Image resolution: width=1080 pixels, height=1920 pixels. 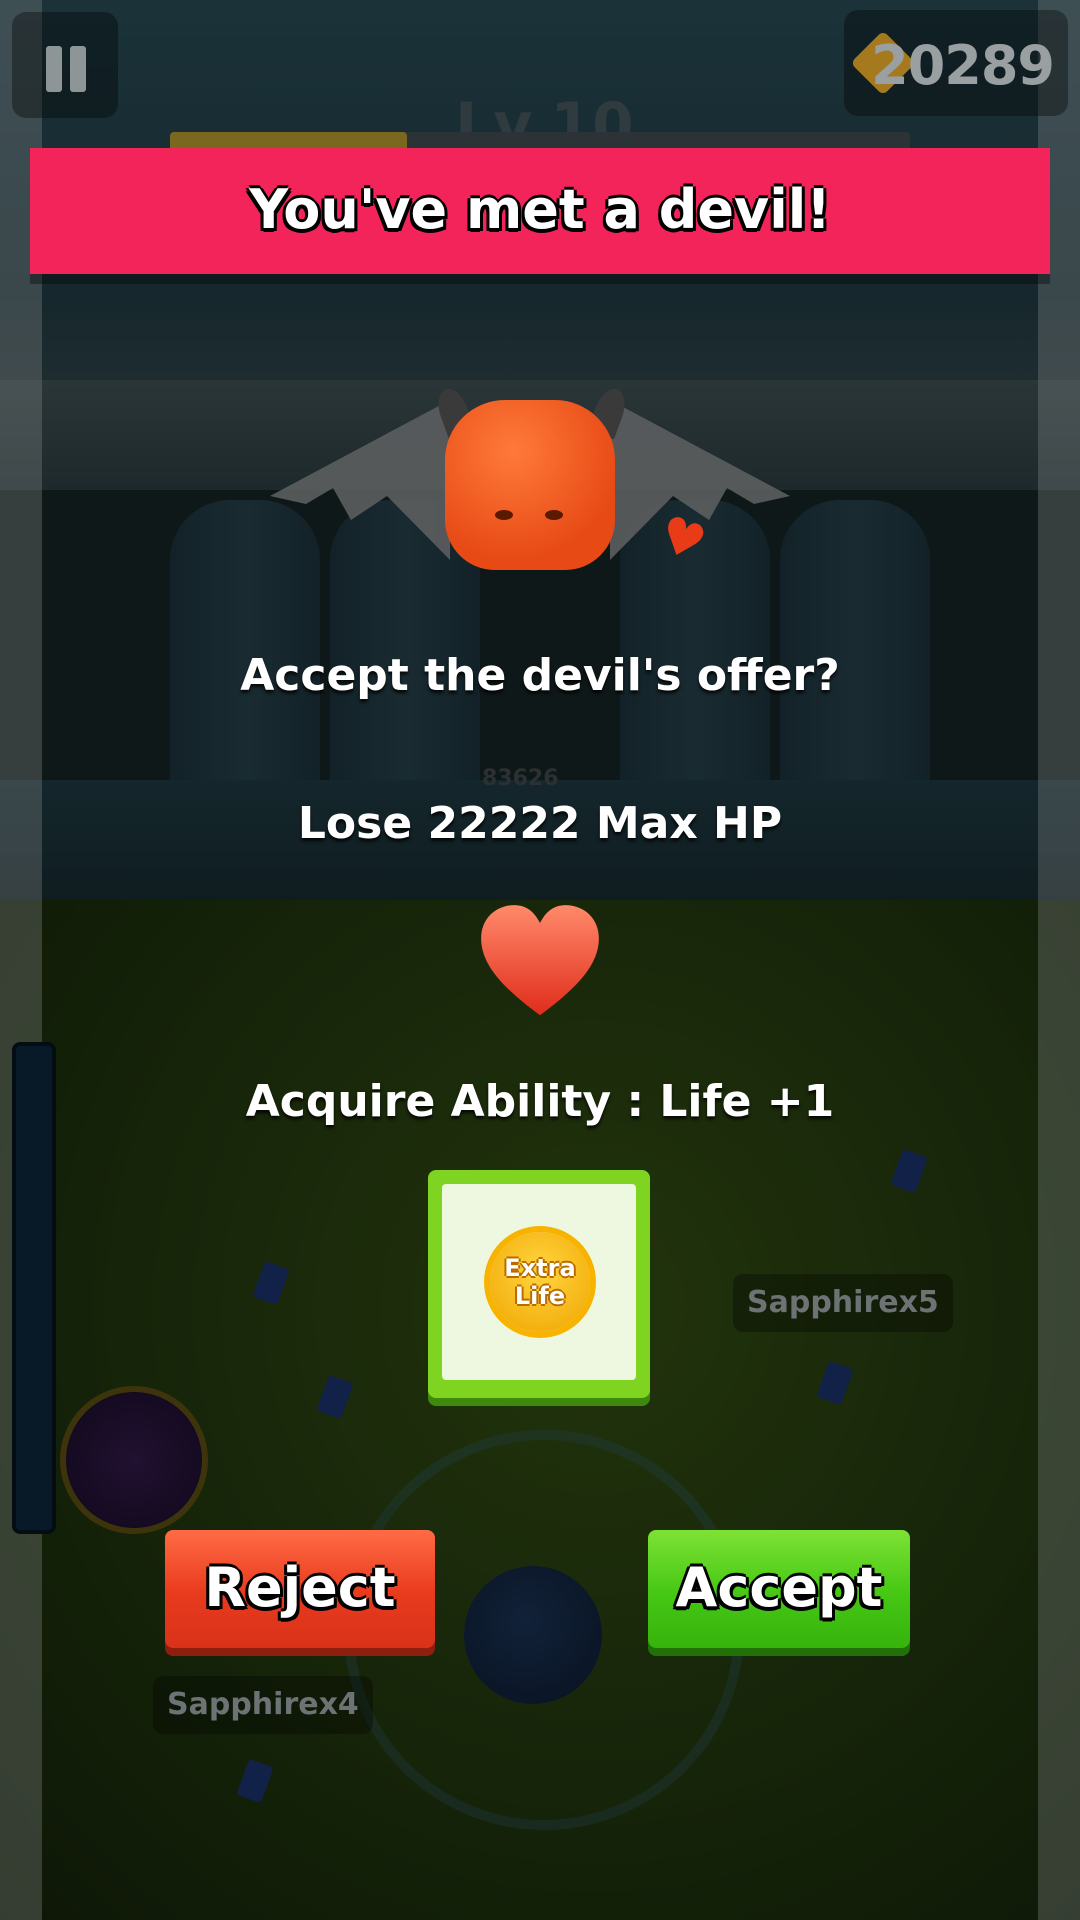 I want to click on player-nametag: Sapphirex4, so click(x=263, y=1705).